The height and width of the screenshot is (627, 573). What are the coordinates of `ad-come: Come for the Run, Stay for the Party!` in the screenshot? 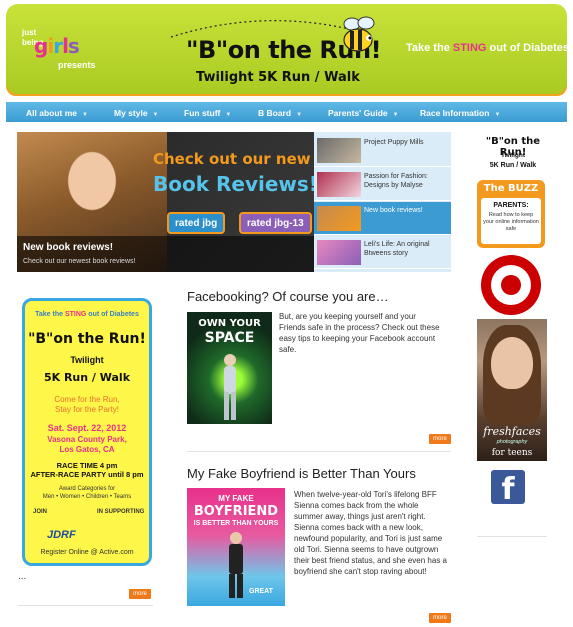 It's located at (87, 405).